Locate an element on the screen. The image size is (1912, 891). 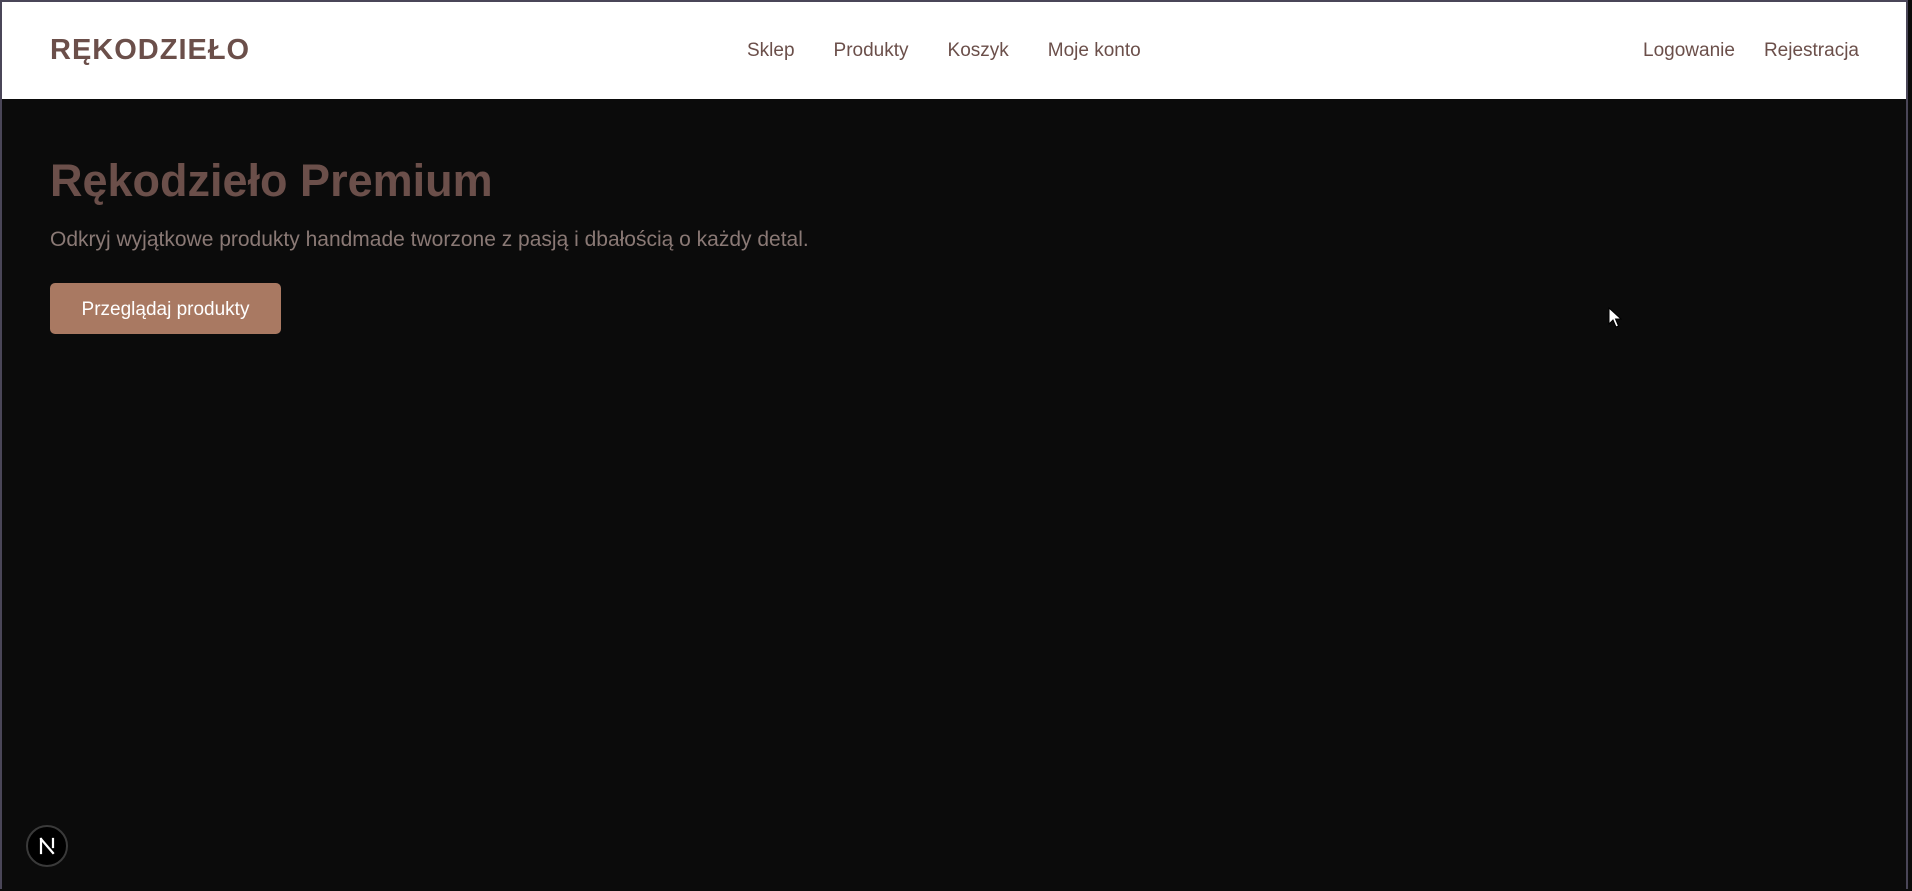
nav-link-koszyk: Koszyk is located at coordinates (978, 51).